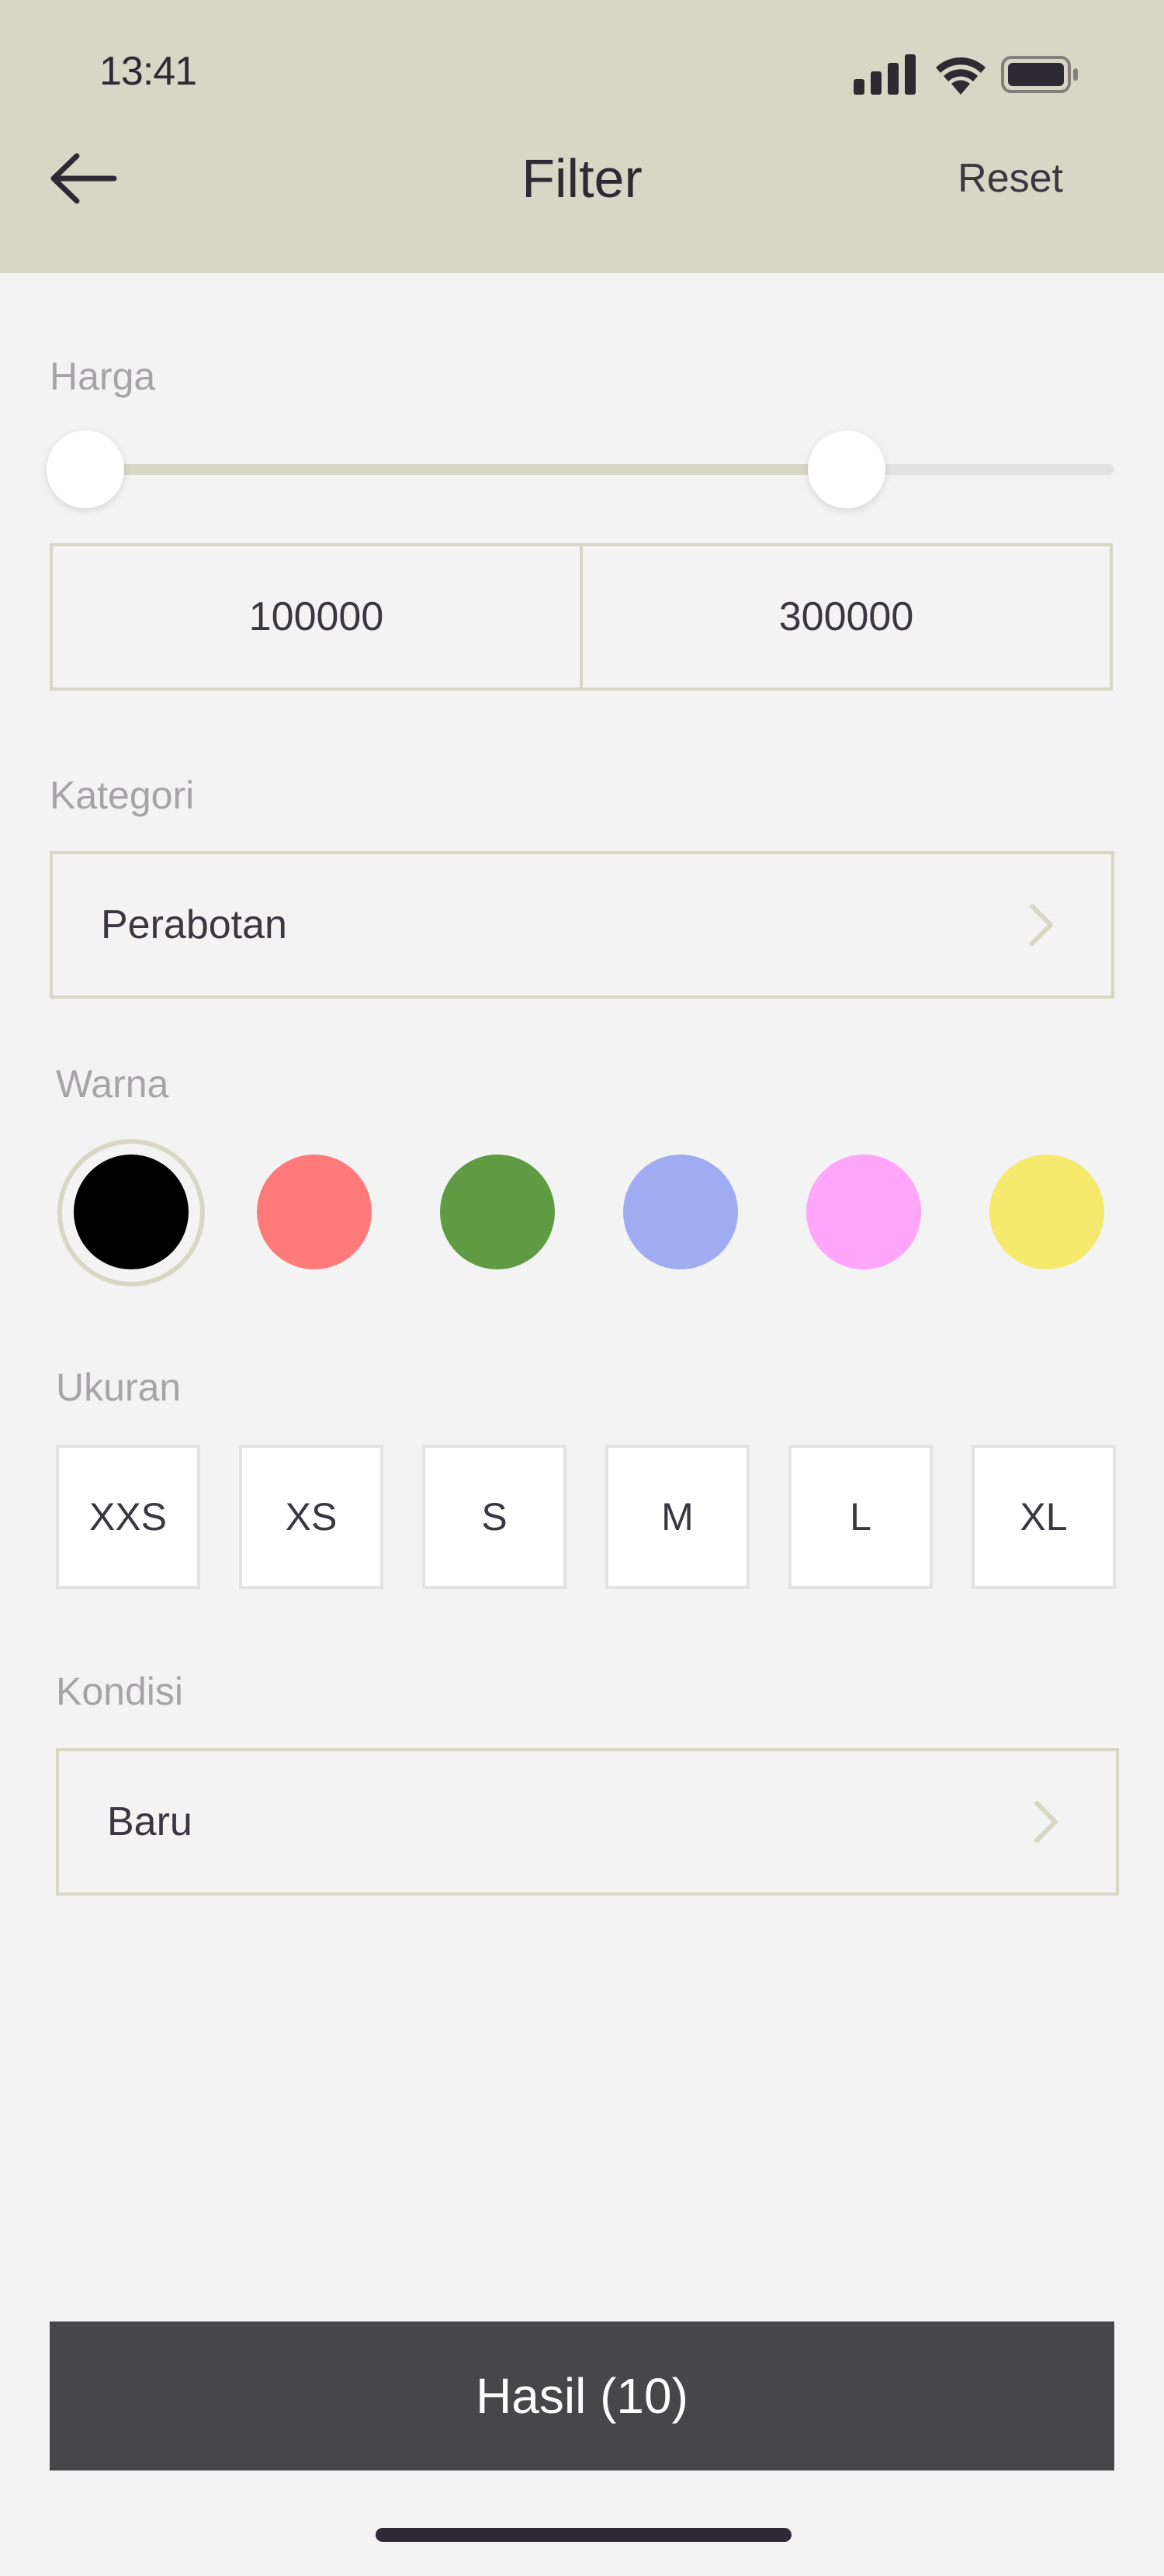 This screenshot has width=1164, height=2576. What do you see at coordinates (311, 1517) in the screenshot?
I see `size-option-xs: XS` at bounding box center [311, 1517].